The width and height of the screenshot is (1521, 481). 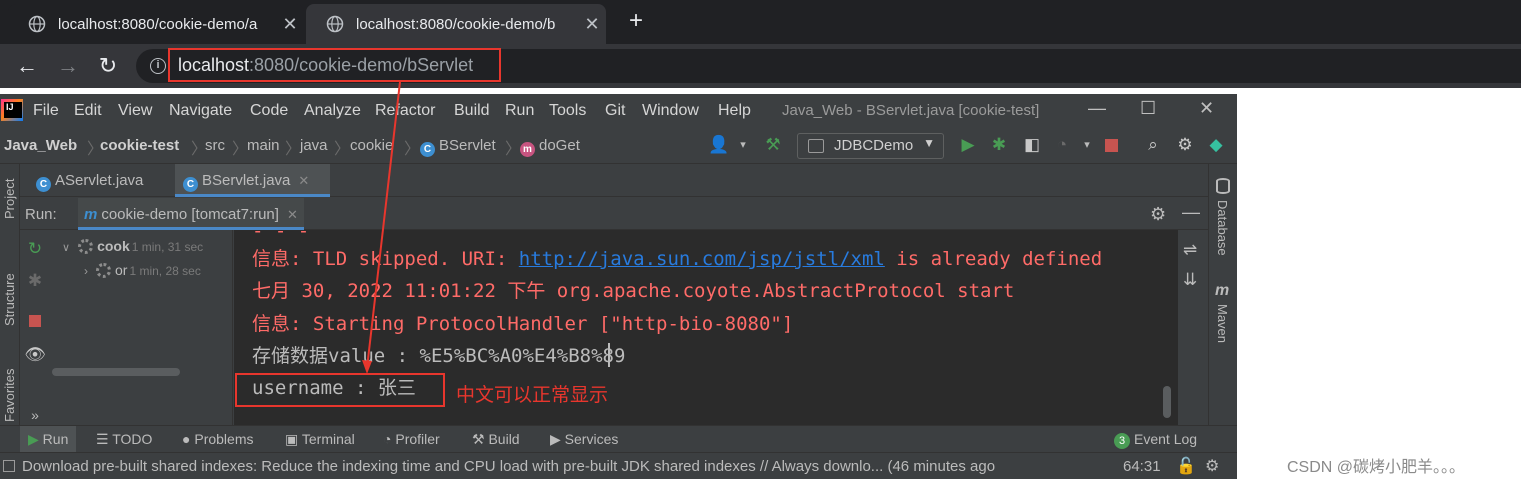 I want to click on tool-event-log: 3 Event Log, so click(x=1155, y=440).